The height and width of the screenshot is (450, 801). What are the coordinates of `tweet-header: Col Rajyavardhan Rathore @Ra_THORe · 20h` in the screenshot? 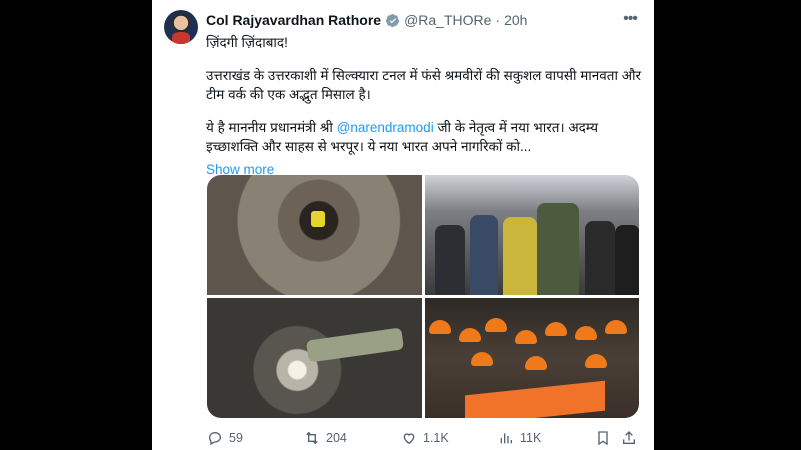 It's located at (421, 20).